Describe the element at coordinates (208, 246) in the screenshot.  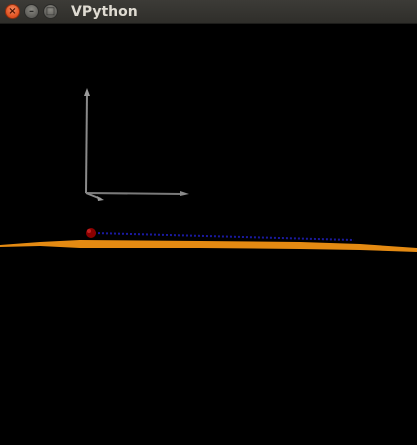
I see `floor-slab` at that location.